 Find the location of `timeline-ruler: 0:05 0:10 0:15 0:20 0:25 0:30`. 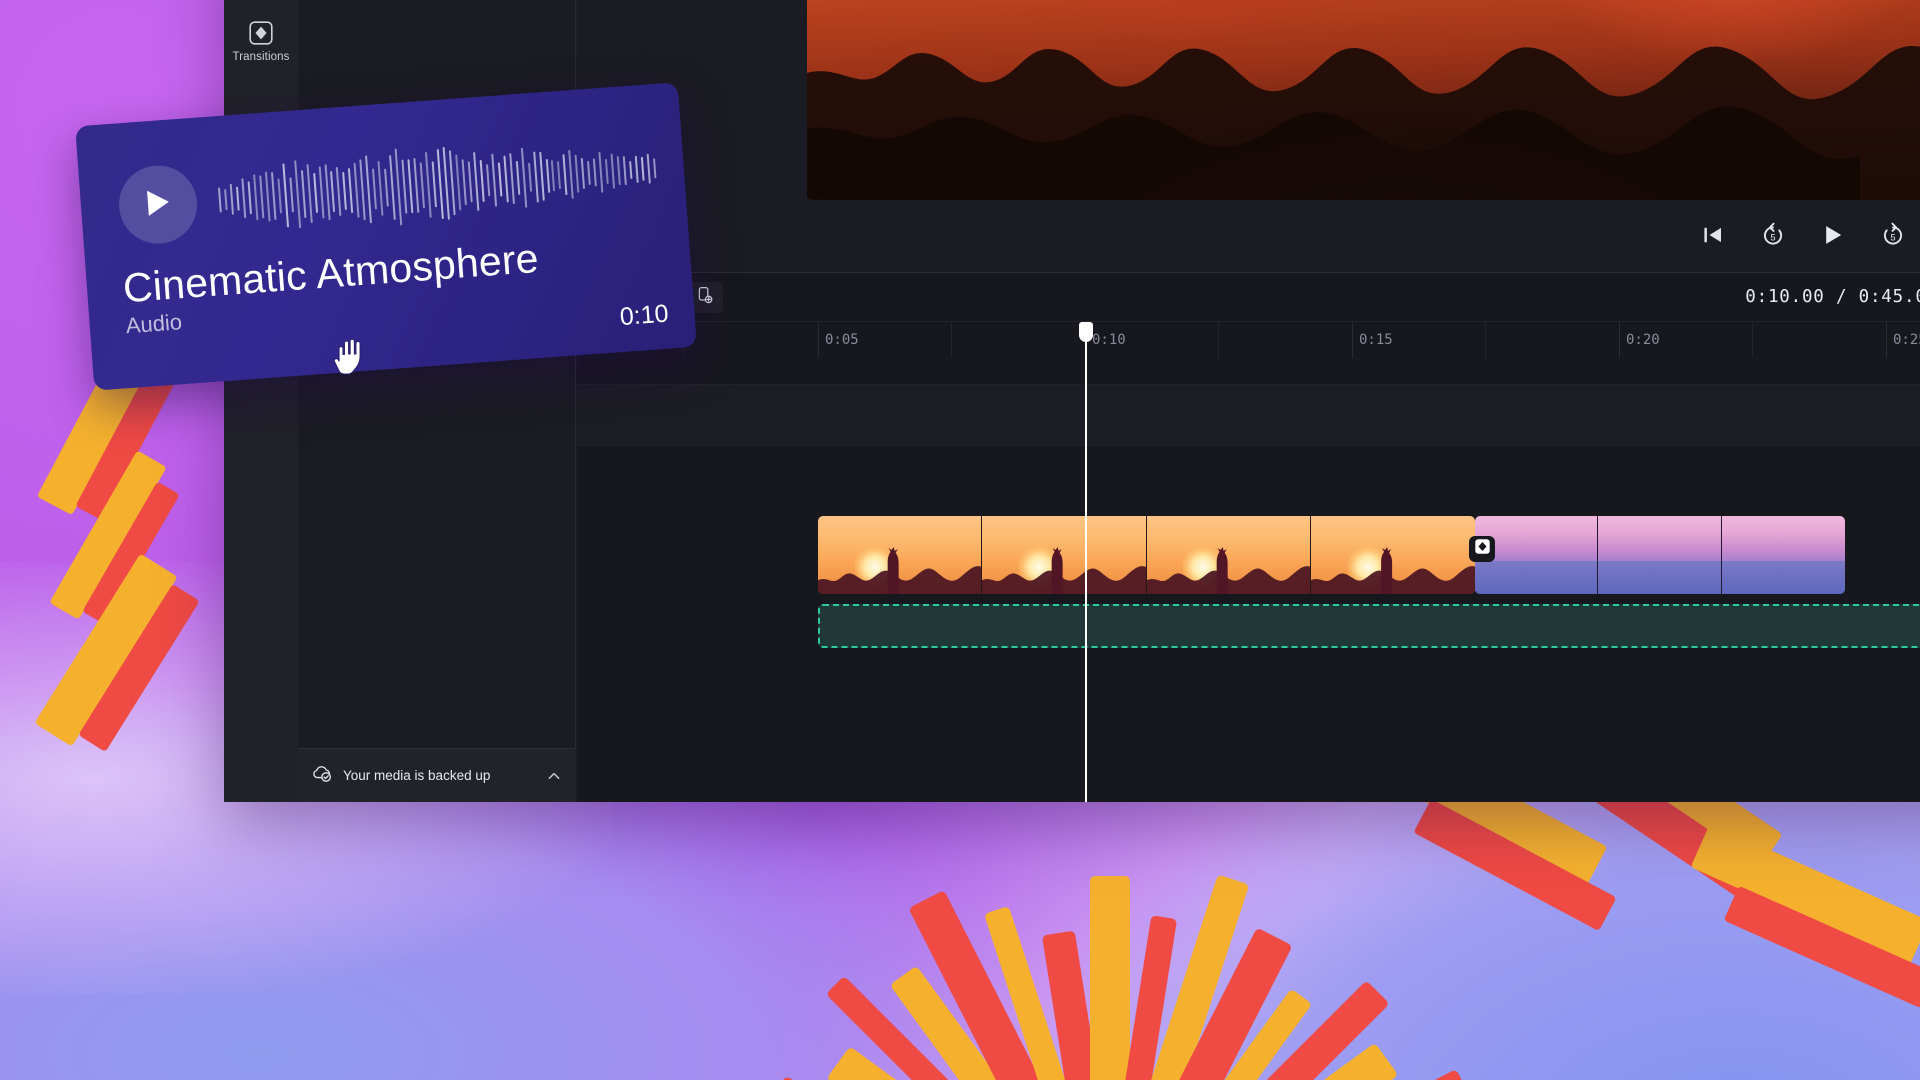

timeline-ruler: 0:05 0:10 0:15 0:20 0:25 0:30 is located at coordinates (1248, 340).